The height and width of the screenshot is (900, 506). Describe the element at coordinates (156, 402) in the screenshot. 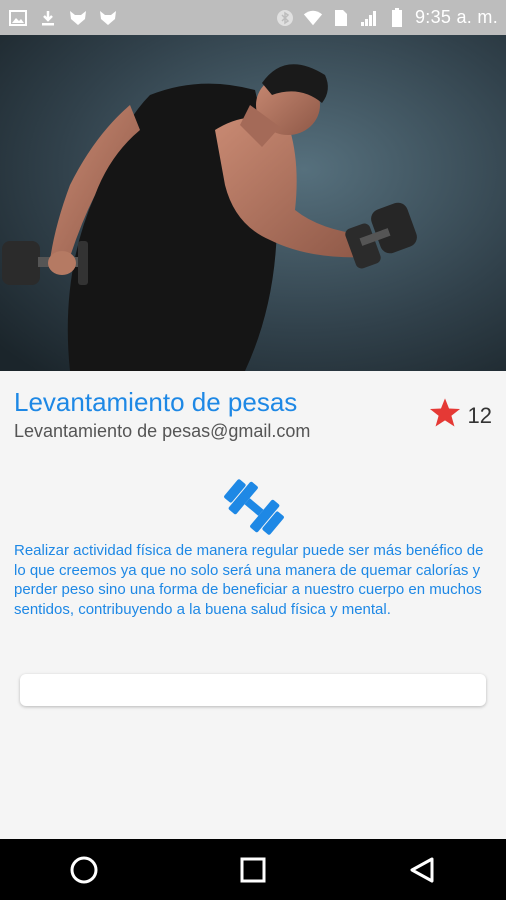

I see `page-title: Levantamiento de pesas` at that location.